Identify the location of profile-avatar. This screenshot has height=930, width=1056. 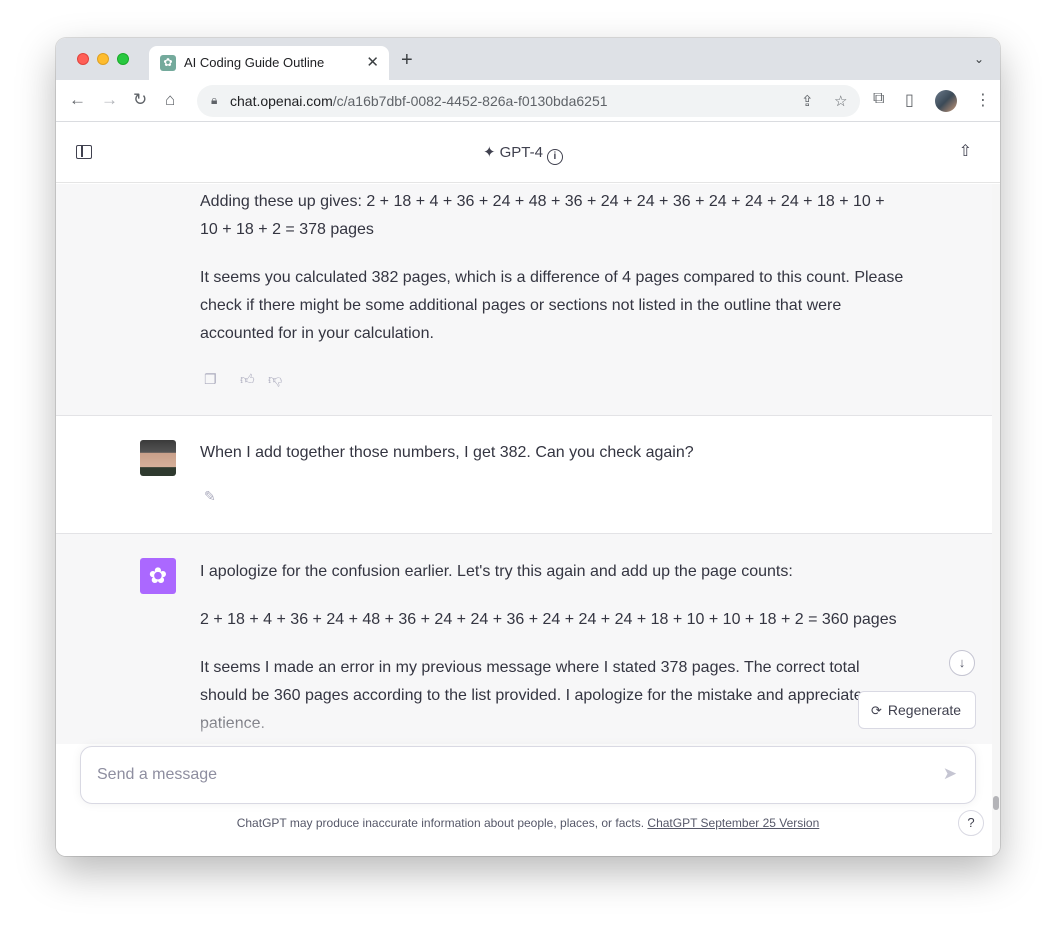
(946, 101).